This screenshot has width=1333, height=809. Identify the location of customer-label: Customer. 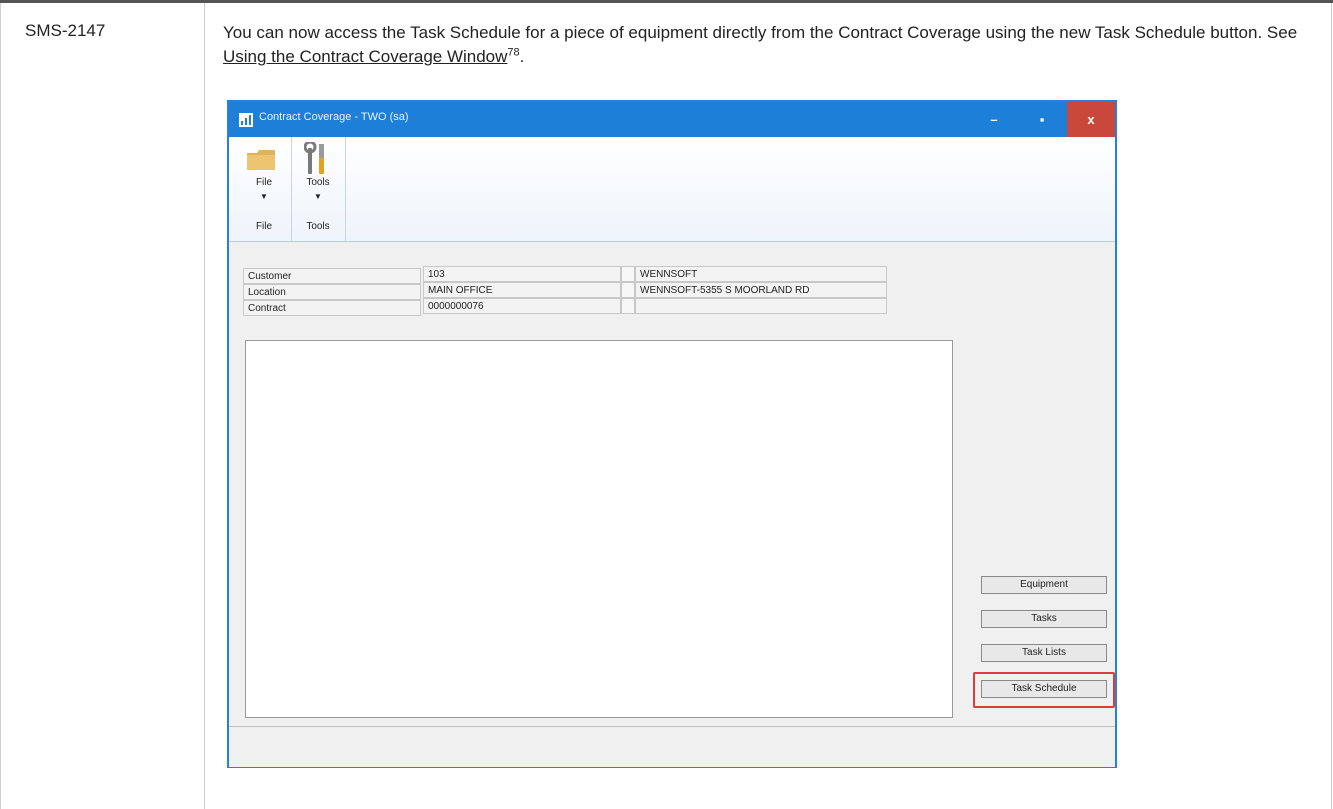
(332, 276).